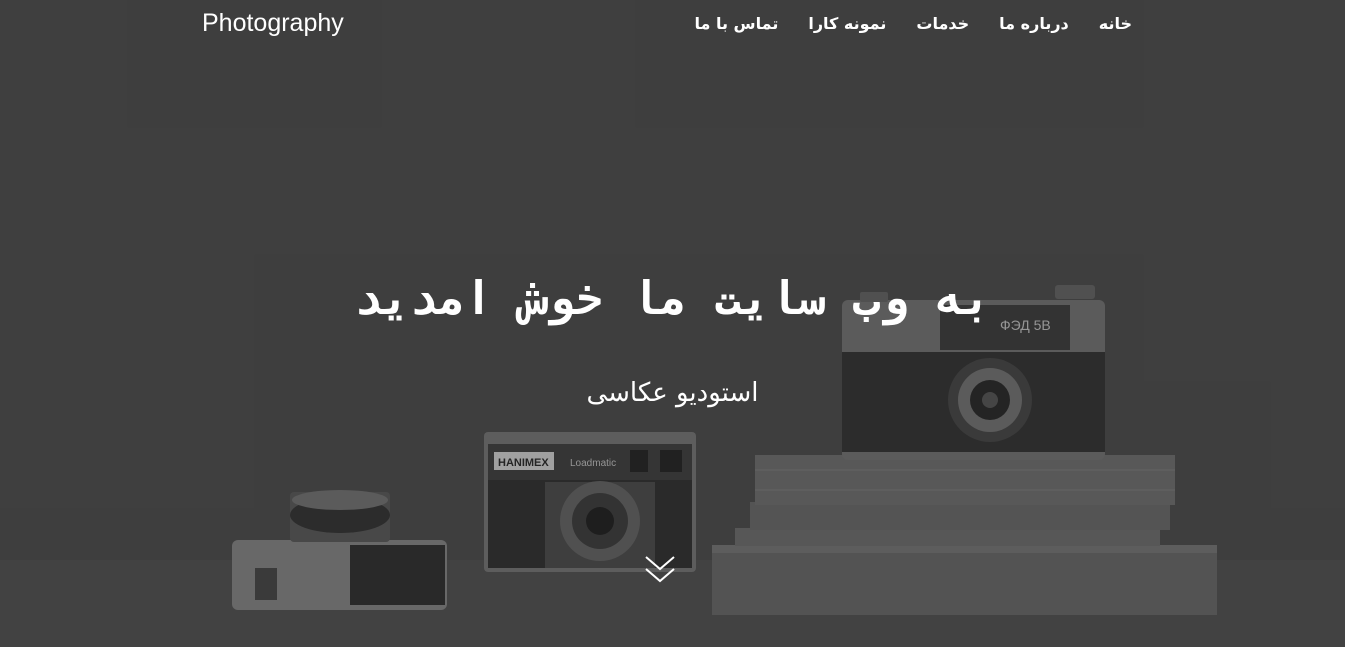  I want to click on nav-item-services: خدمات, so click(942, 23).